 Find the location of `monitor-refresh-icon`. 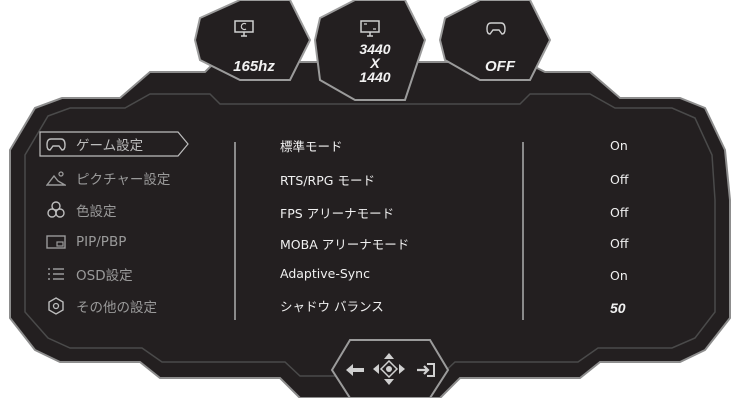

monitor-refresh-icon is located at coordinates (244, 31).